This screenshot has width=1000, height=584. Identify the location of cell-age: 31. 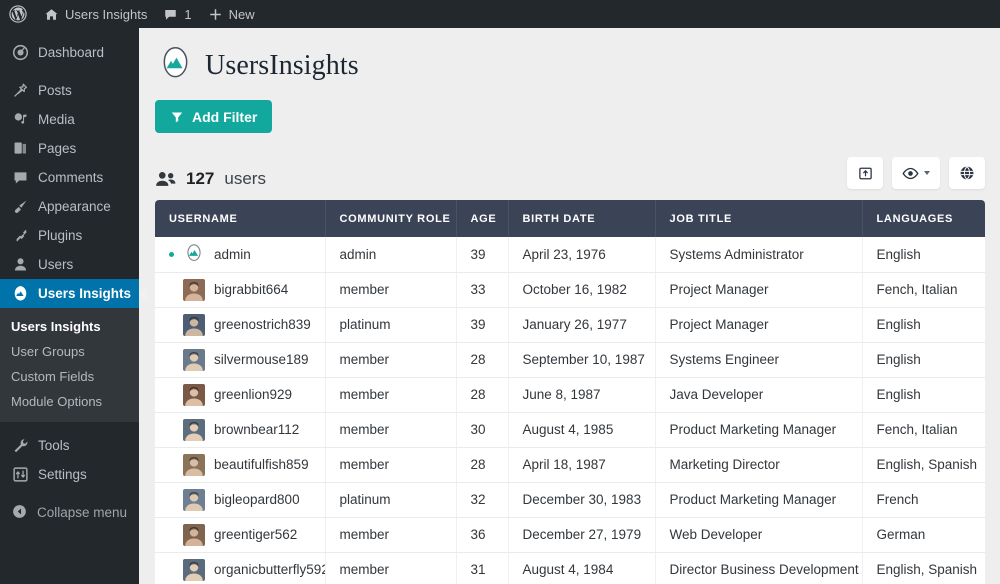
(482, 568).